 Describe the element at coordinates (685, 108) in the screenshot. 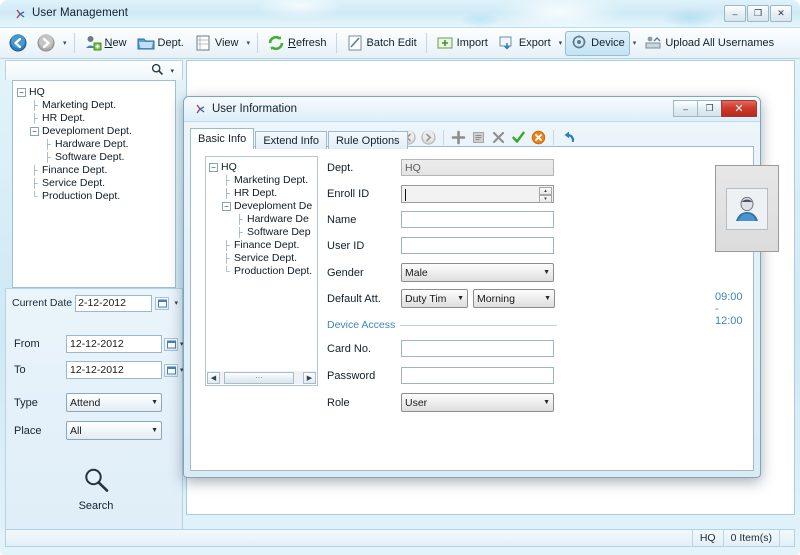

I see `dialog-minimize-button: –` at that location.